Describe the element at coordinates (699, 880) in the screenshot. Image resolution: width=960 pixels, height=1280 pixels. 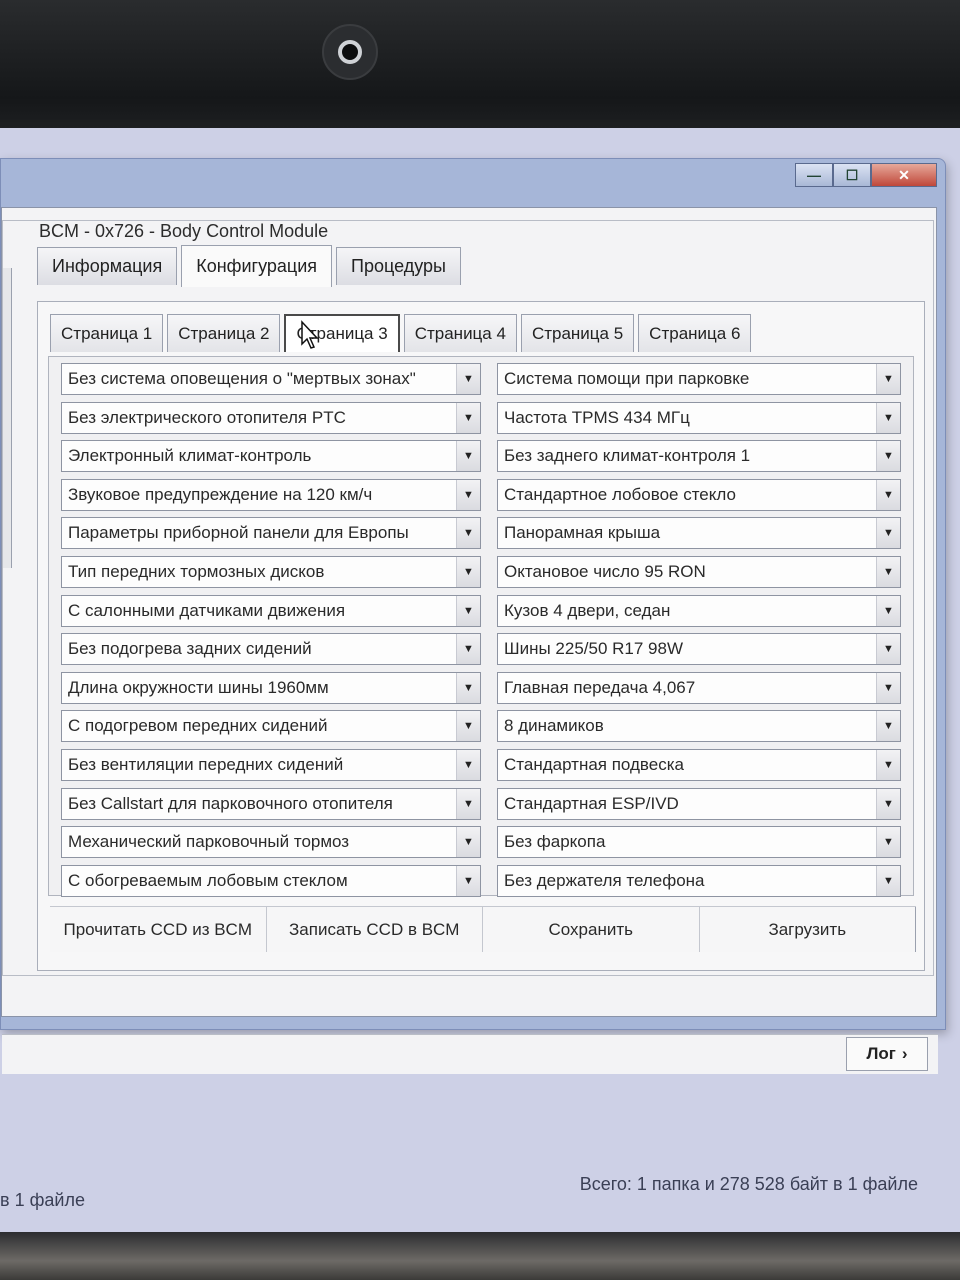
I see `right-combo-14: Без держателя телефона ▼` at that location.